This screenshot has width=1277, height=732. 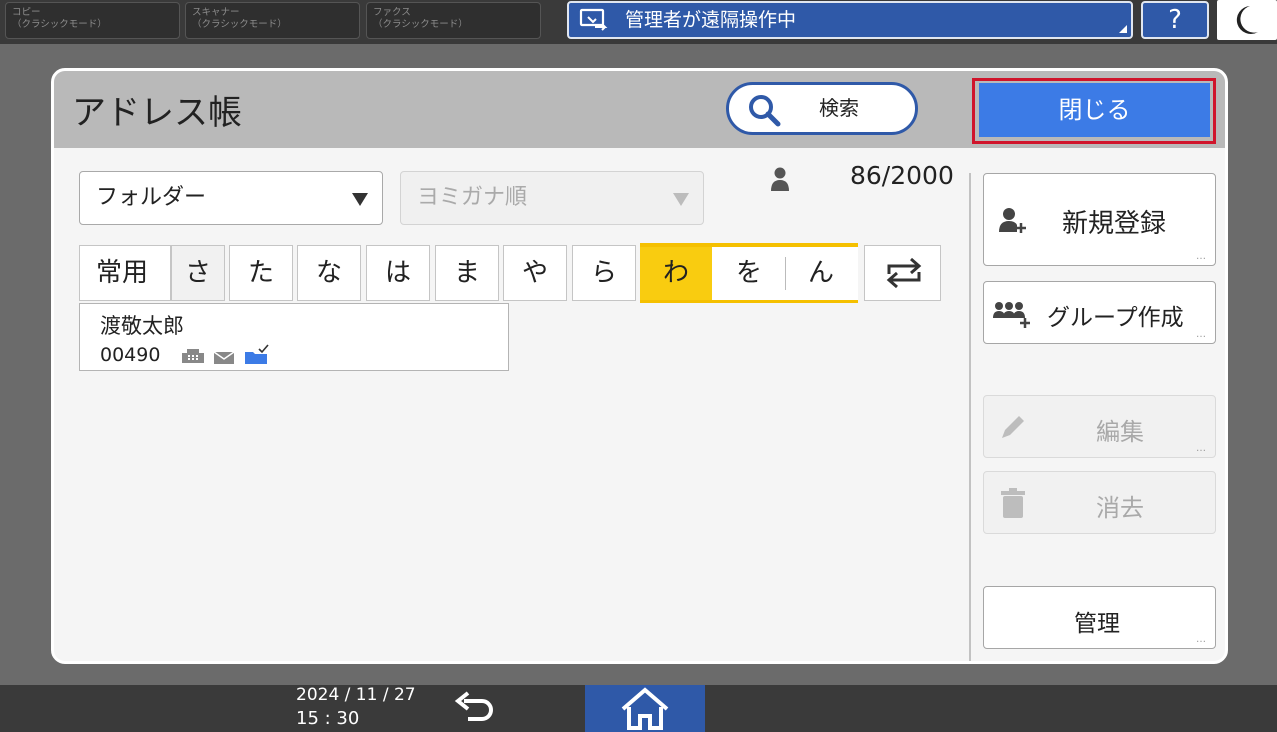 I want to click on moon-icon, so click(x=1247, y=20).